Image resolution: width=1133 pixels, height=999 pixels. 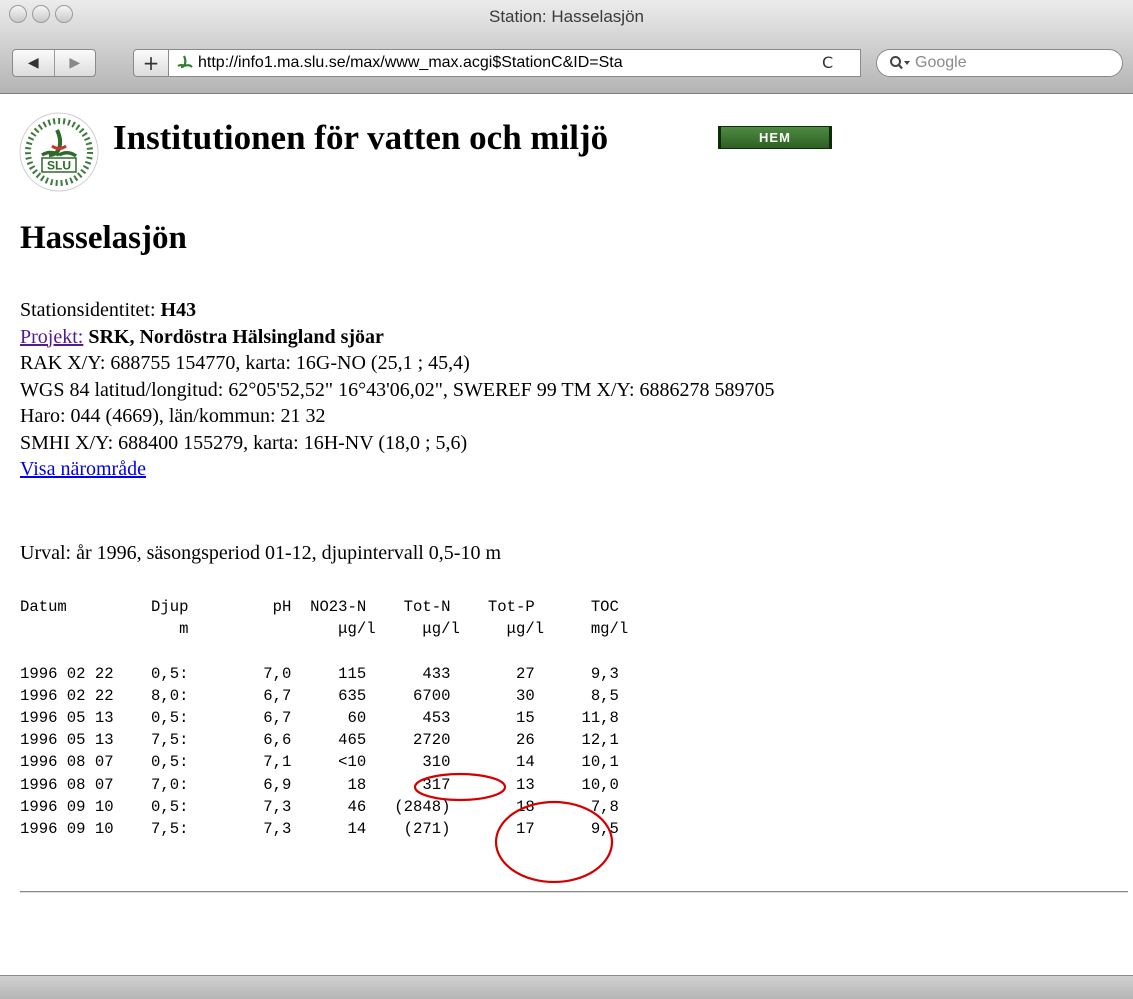 I want to click on search-field: Google, so click(x=999, y=63).